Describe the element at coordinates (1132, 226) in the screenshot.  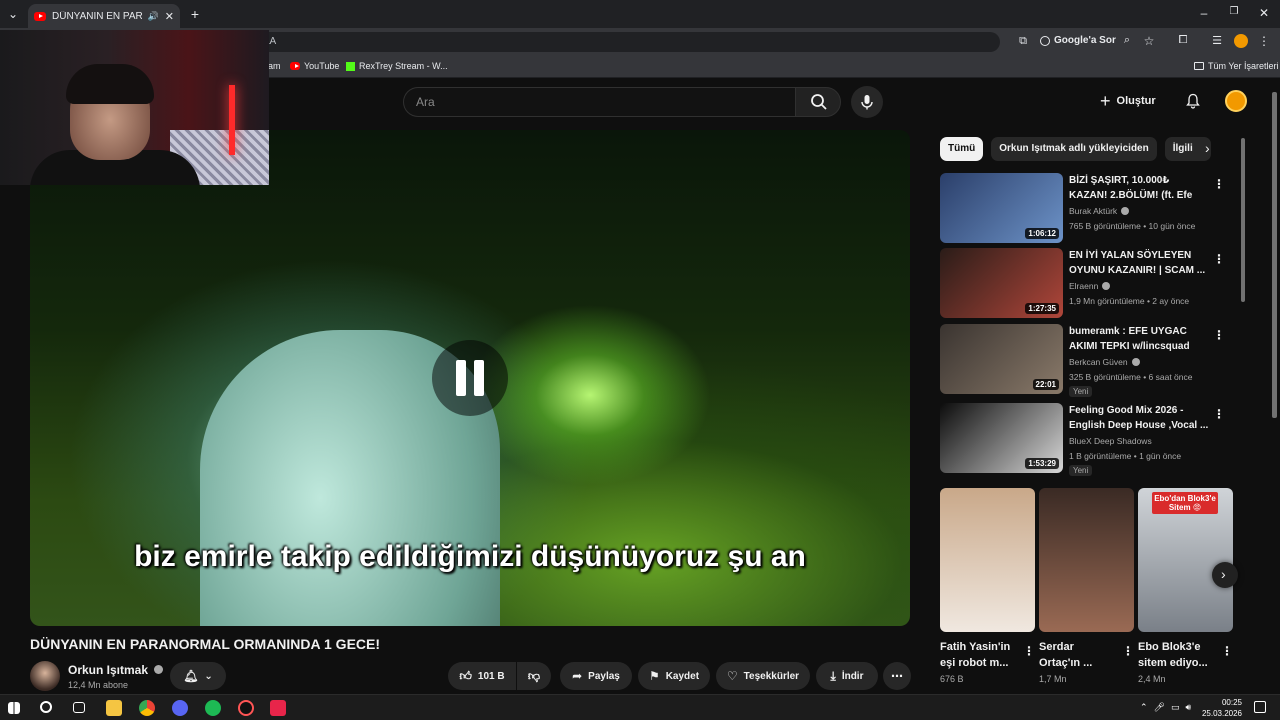
I see `video-meta: 765 B görüntüleme • 10 gün önce` at that location.